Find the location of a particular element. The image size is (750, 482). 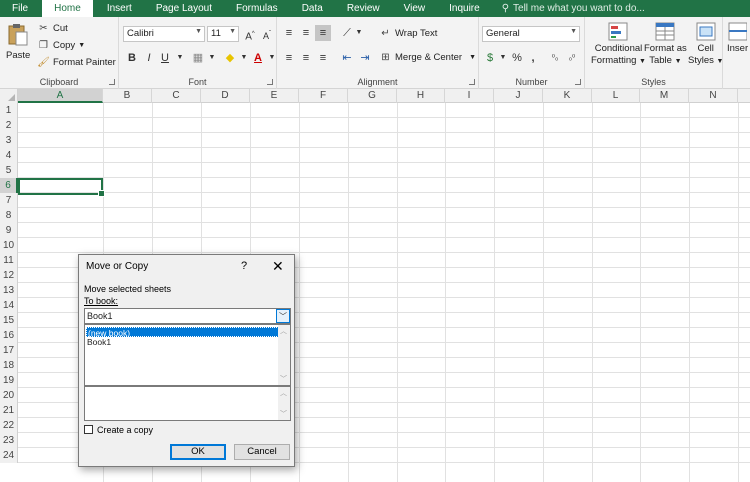

tab-file: File is located at coordinates (20, 8).